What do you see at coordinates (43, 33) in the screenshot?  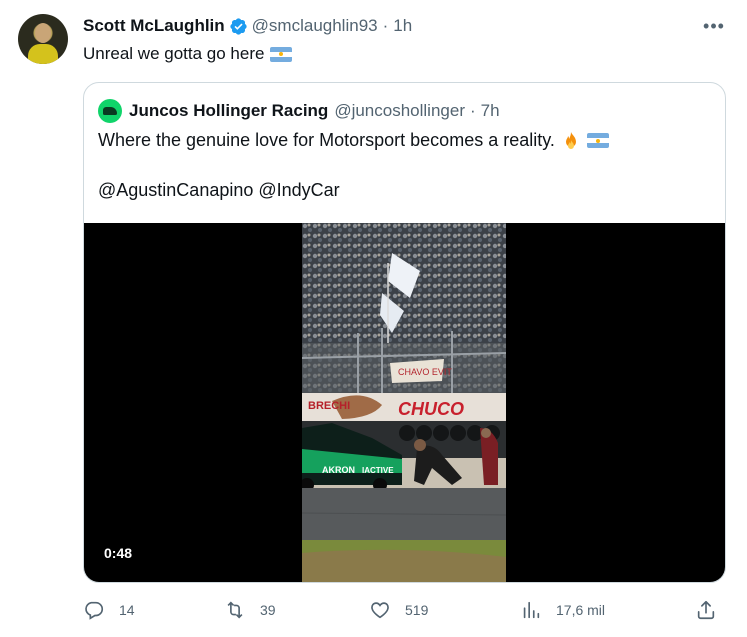 I see `avatar-head` at bounding box center [43, 33].